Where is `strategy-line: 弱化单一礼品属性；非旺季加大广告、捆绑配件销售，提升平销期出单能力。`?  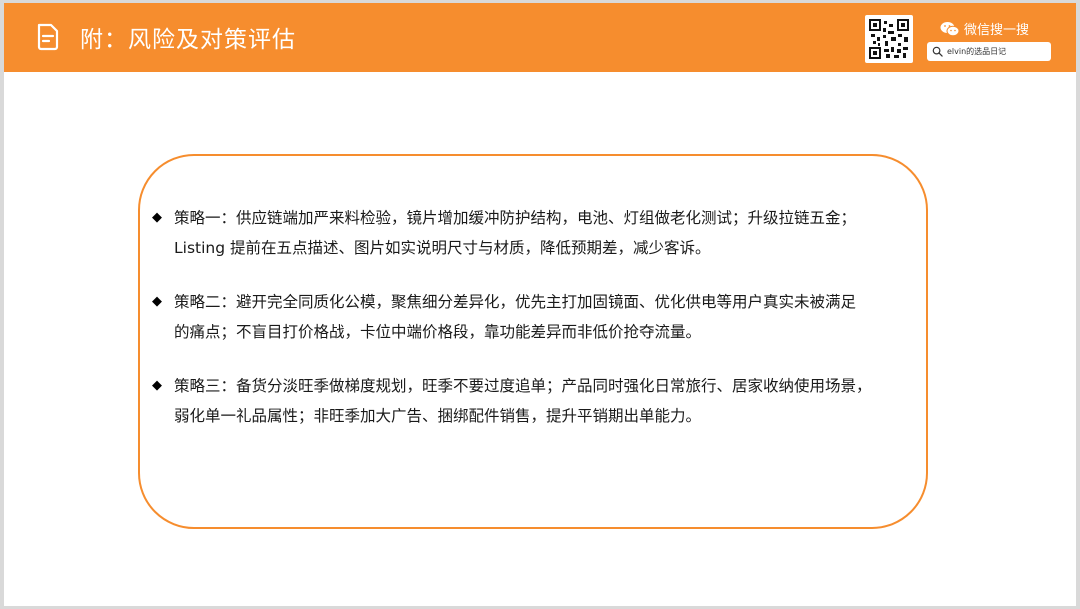
strategy-line: 弱化单一礼品属性；非旺季加大广告、捆绑配件销售，提升平销期出单能力。 is located at coordinates (438, 416).